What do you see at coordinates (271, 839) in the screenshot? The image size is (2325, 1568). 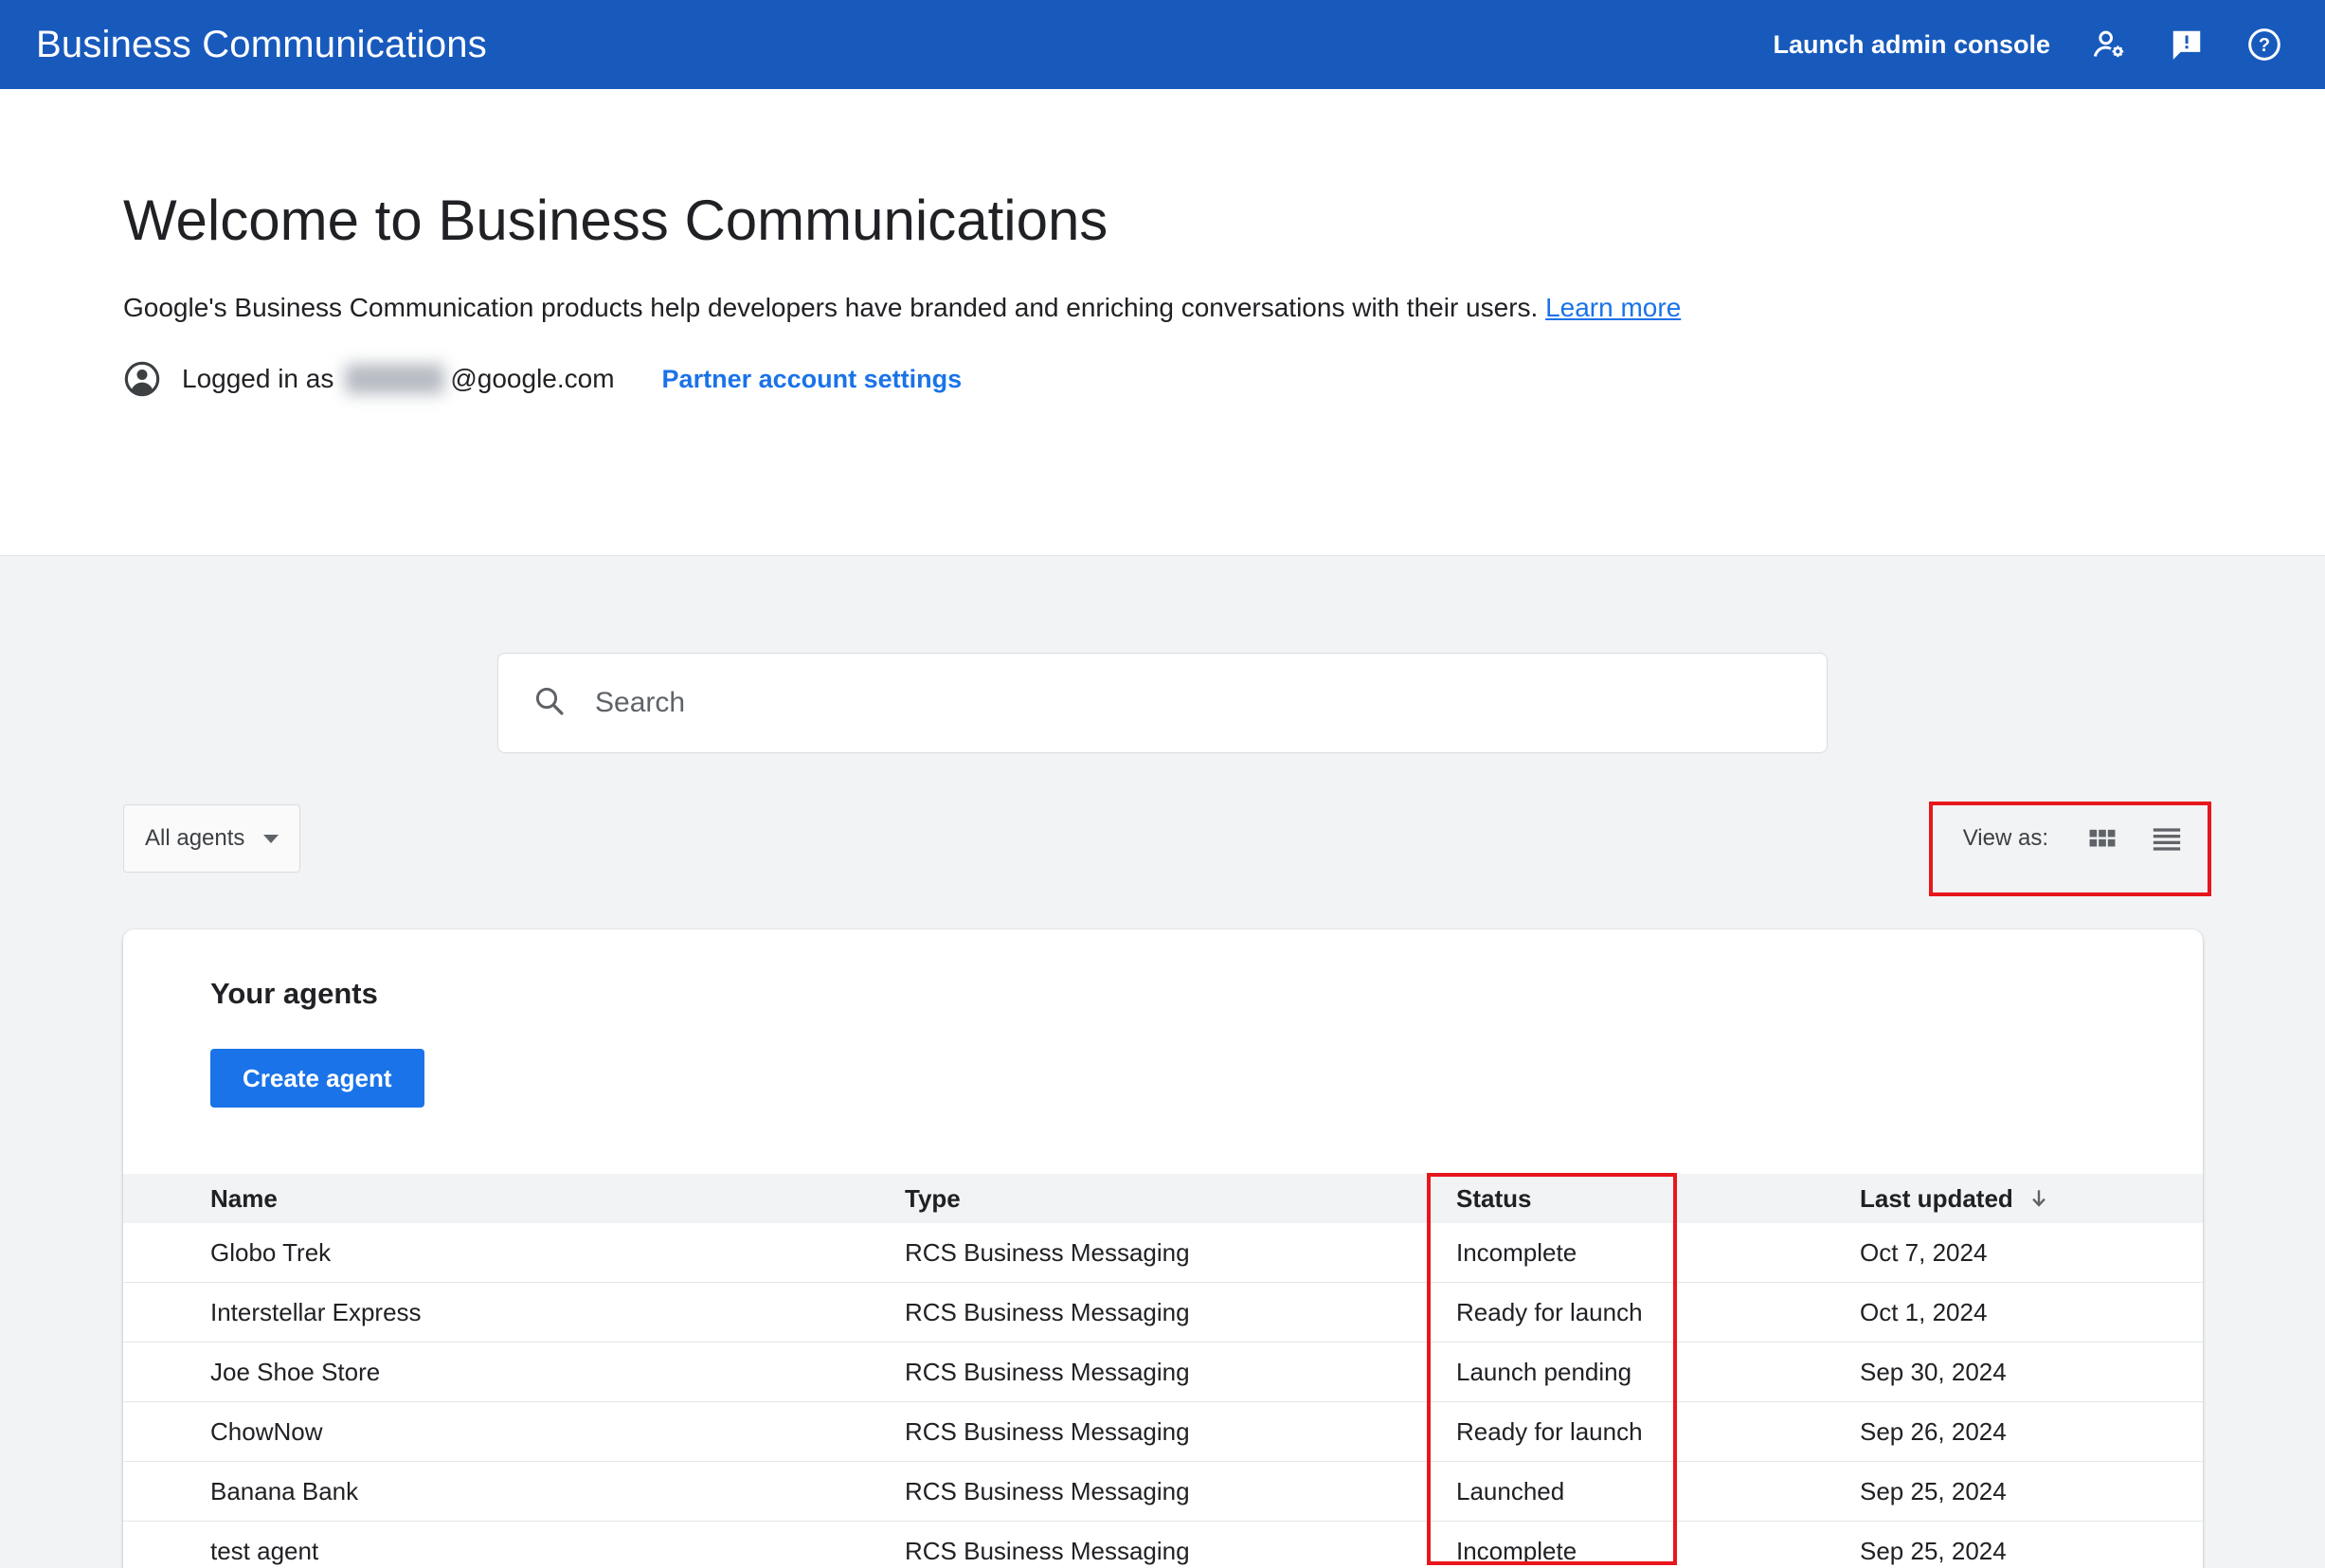 I see `chevron-down-icon` at bounding box center [271, 839].